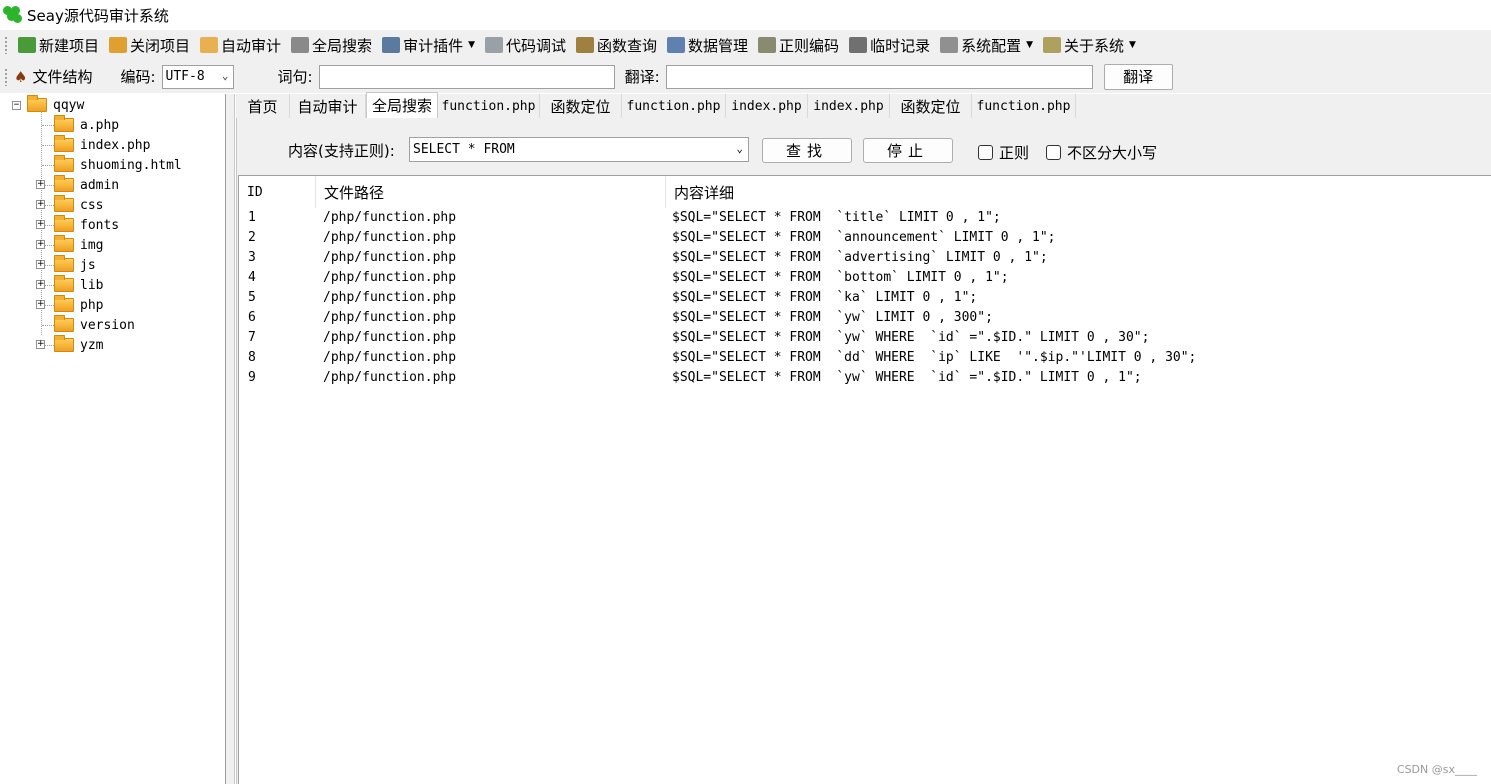  What do you see at coordinates (62, 76) in the screenshot?
I see `file-structure-label: 文件结构` at bounding box center [62, 76].